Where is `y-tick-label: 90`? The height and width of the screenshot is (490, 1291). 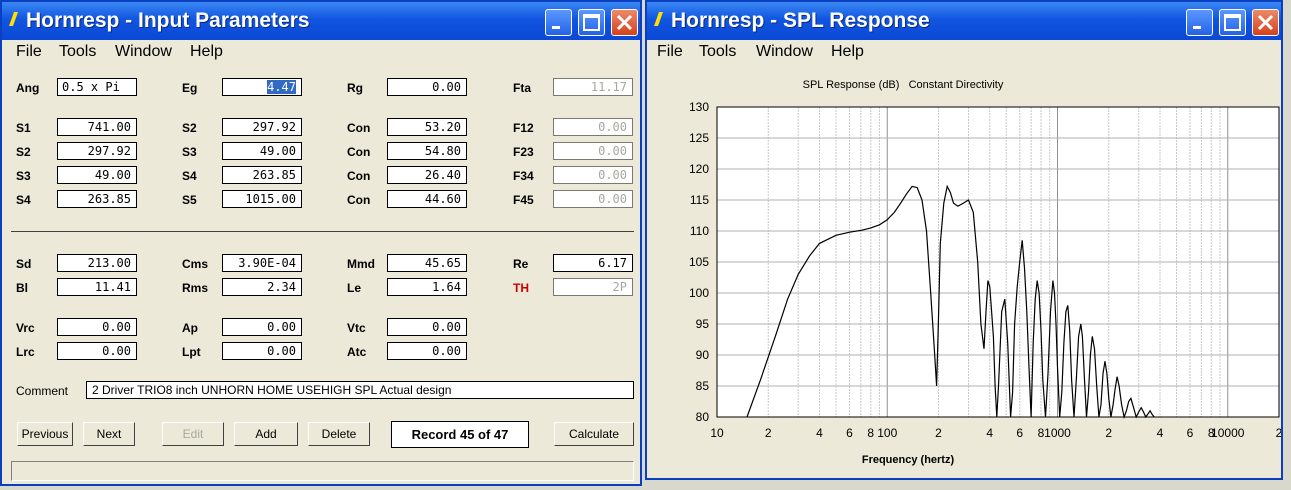 y-tick-label: 90 is located at coordinates (703, 355).